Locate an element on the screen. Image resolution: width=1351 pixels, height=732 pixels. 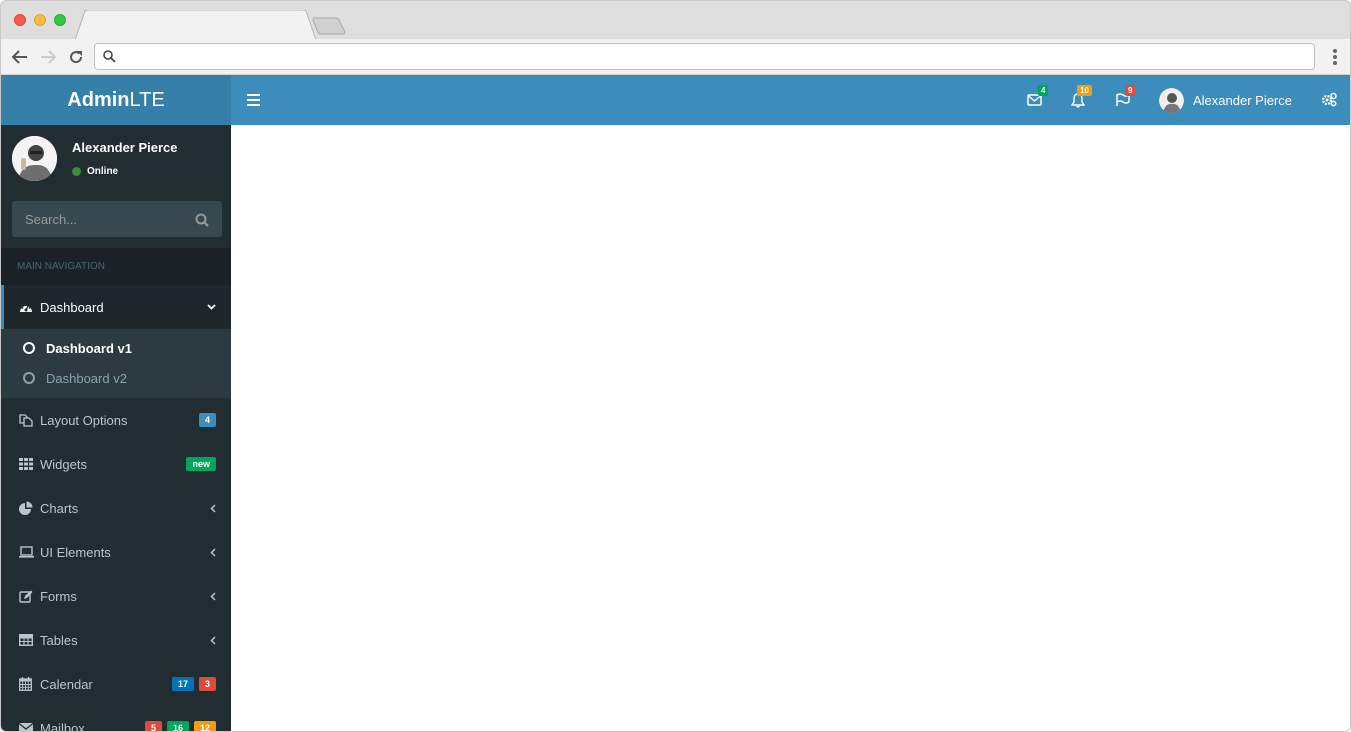
sidebar-toggle-button is located at coordinates (253, 100).